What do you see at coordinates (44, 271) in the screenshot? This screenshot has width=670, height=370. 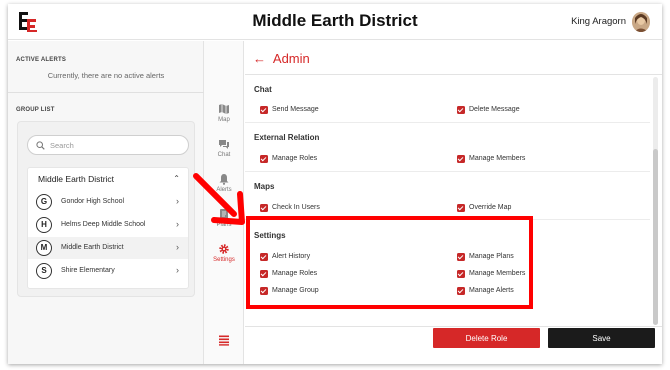 I see `school-initial-badge: S` at bounding box center [44, 271].